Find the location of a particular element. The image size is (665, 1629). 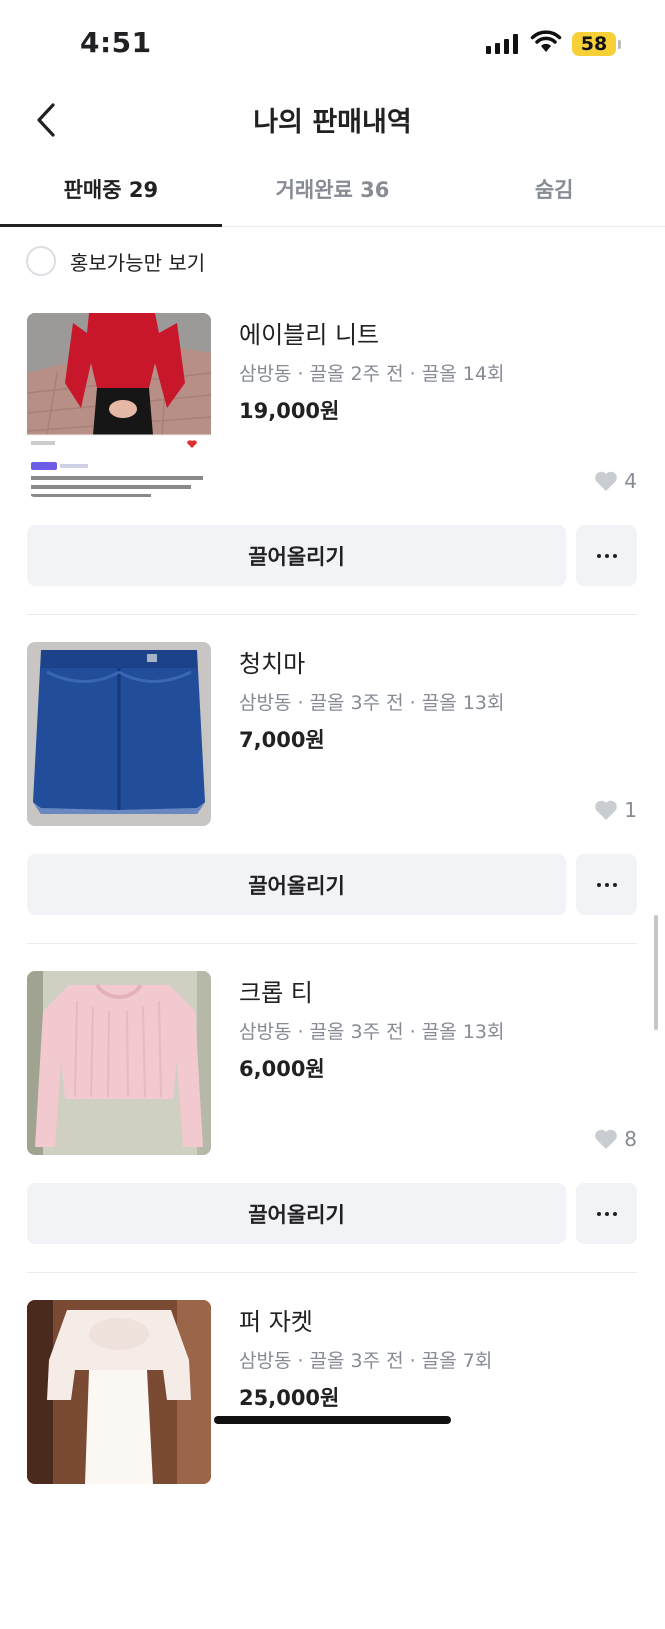

tab-bar: 판매중 29 거래완료 36 숨김 is located at coordinates (332, 193).